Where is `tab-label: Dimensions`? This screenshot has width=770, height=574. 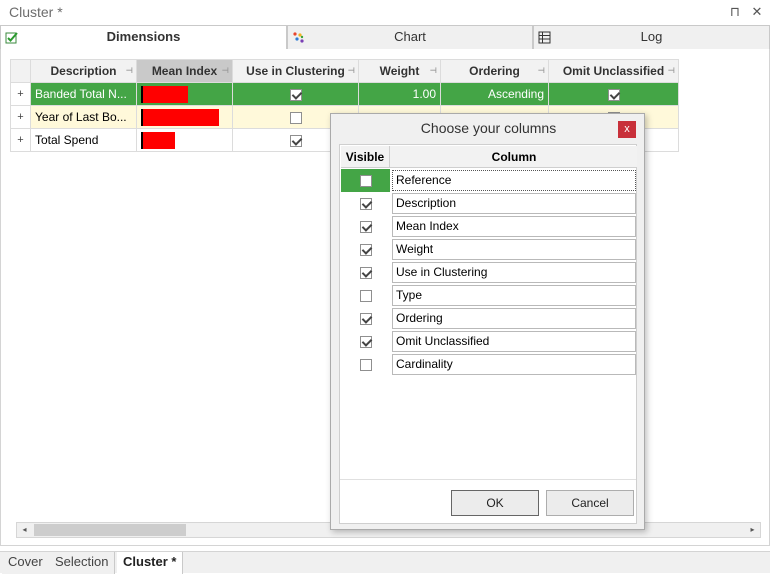 tab-label: Dimensions is located at coordinates (143, 36).